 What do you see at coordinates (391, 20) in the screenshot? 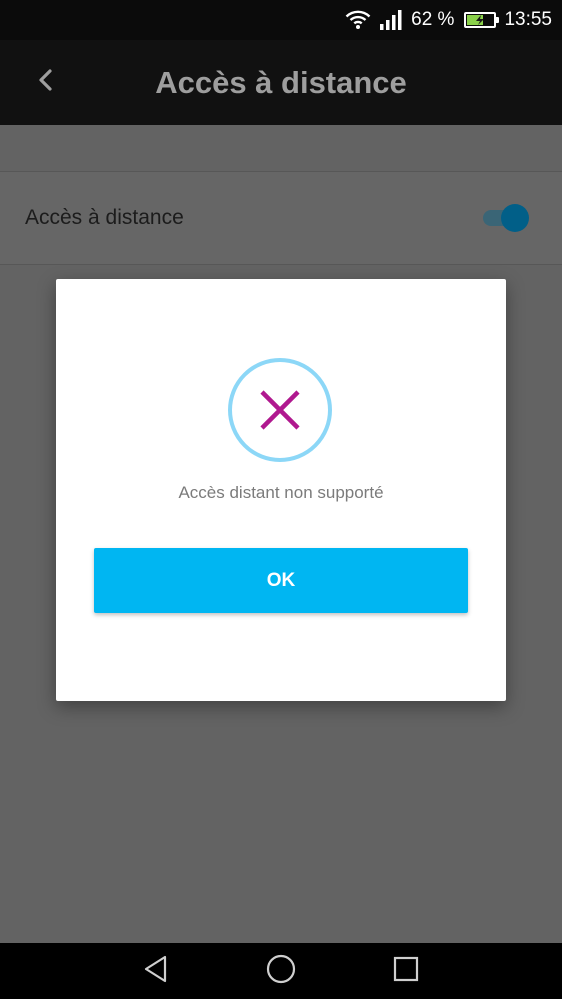
I see `signal-icon` at bounding box center [391, 20].